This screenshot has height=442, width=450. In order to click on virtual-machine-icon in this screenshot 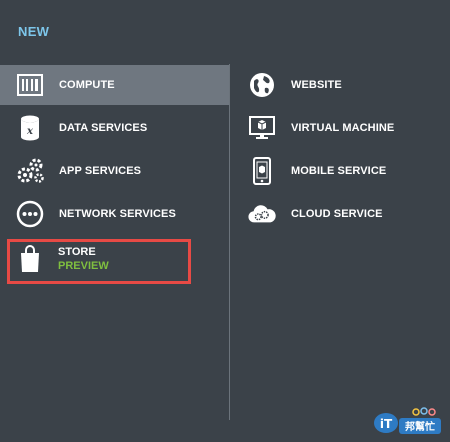, I will do `click(262, 128)`.